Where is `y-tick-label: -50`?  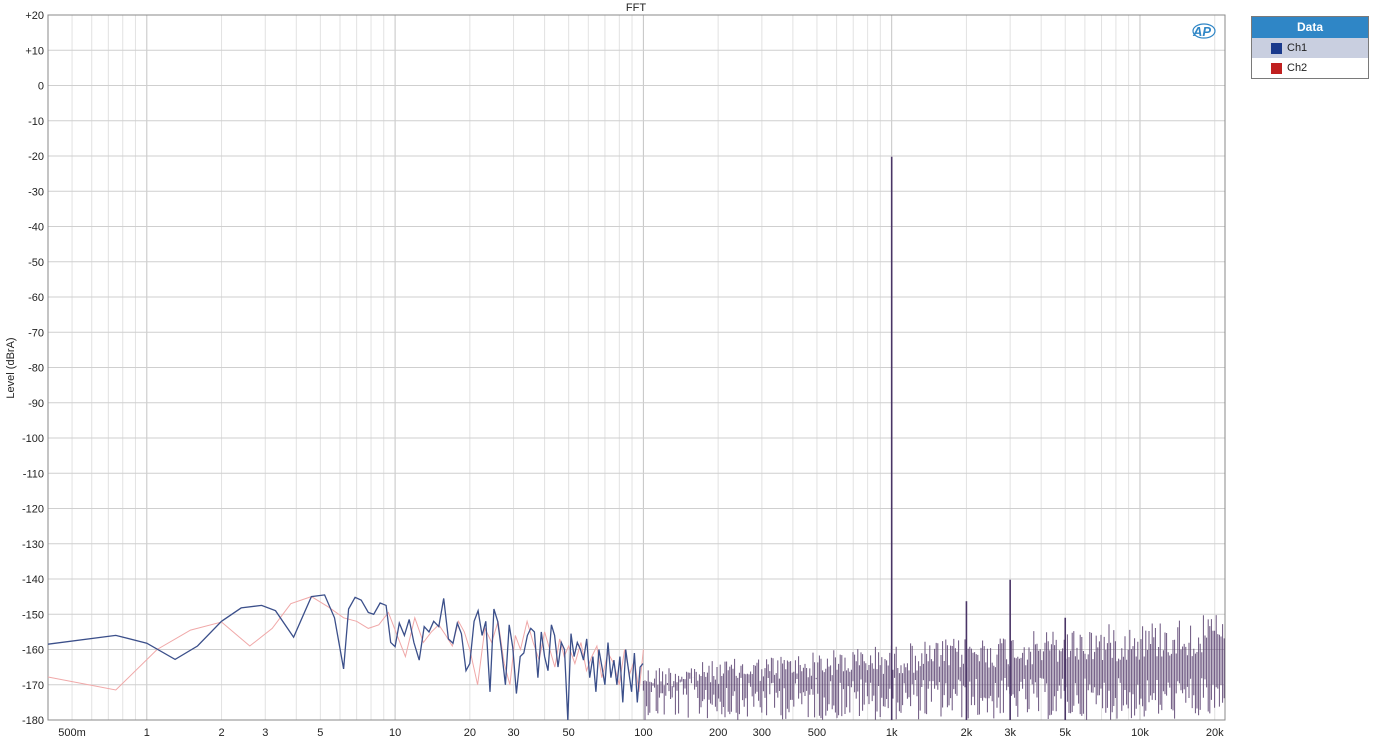
y-tick-label: -50 is located at coordinates (36, 263).